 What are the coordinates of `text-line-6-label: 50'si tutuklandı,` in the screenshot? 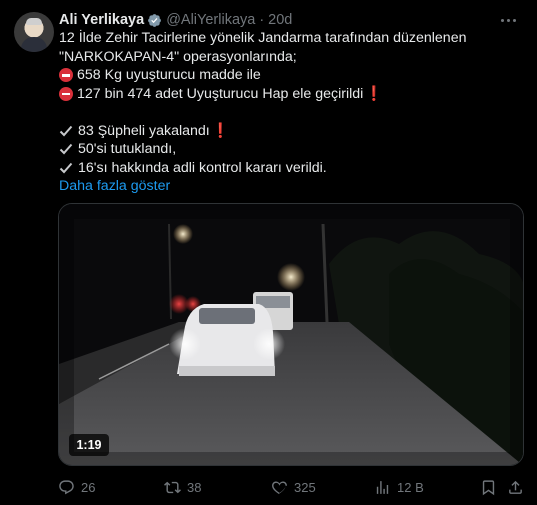 It's located at (127, 149).